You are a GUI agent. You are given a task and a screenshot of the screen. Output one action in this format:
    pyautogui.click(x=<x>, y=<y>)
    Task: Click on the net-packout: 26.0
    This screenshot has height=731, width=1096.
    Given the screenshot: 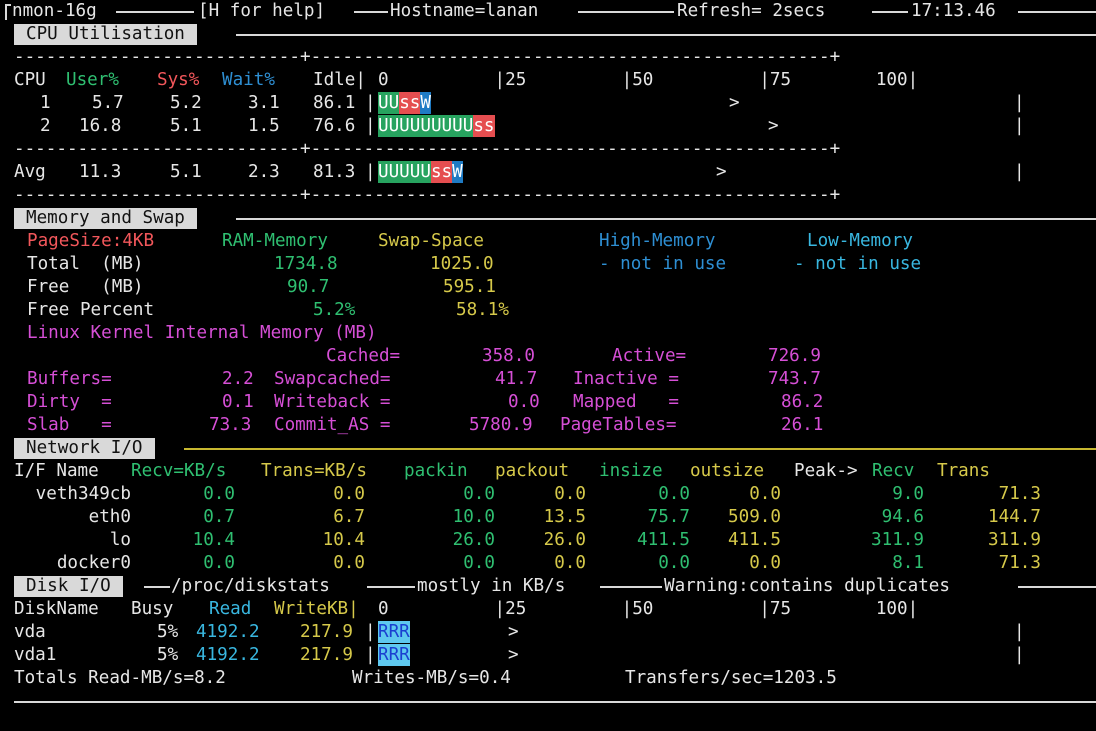 What is the action you would take?
    pyautogui.click(x=564, y=540)
    